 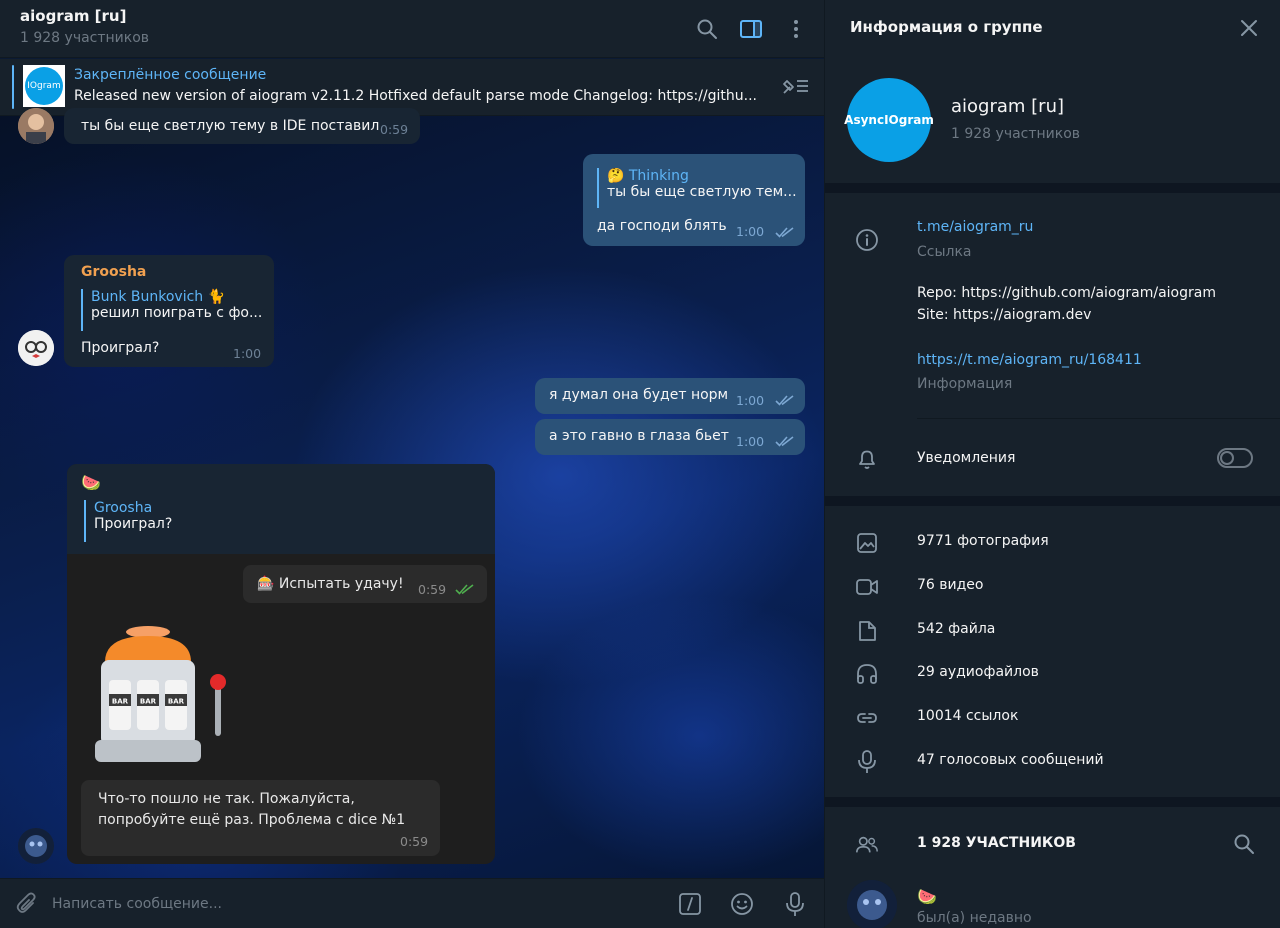 What do you see at coordinates (352, 904) in the screenshot?
I see `message-input` at bounding box center [352, 904].